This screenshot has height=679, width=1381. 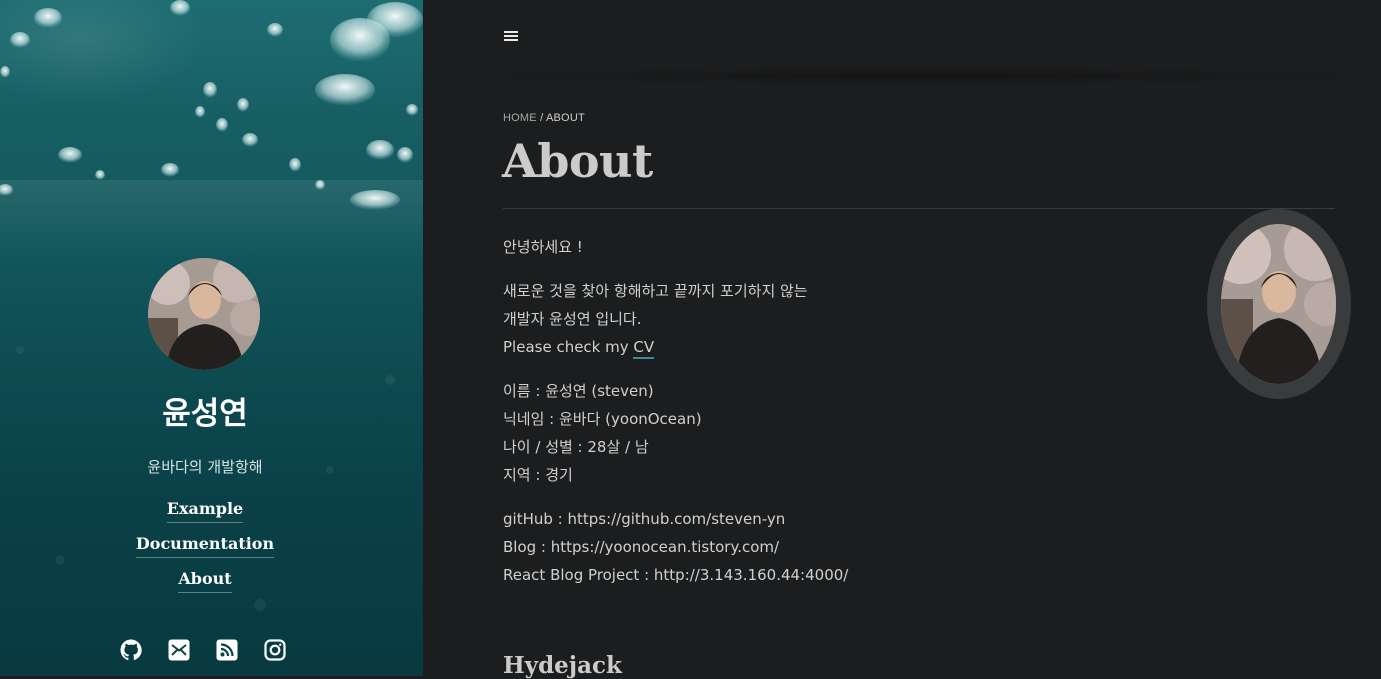 I want to click on name-line: 이름 : 윤성연 (steven), so click(x=578, y=391).